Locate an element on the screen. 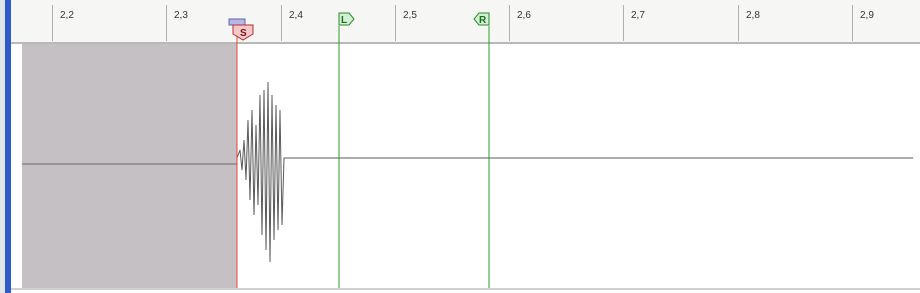 This screenshot has height=293, width=920. loop-left-label: L is located at coordinates (344, 20).